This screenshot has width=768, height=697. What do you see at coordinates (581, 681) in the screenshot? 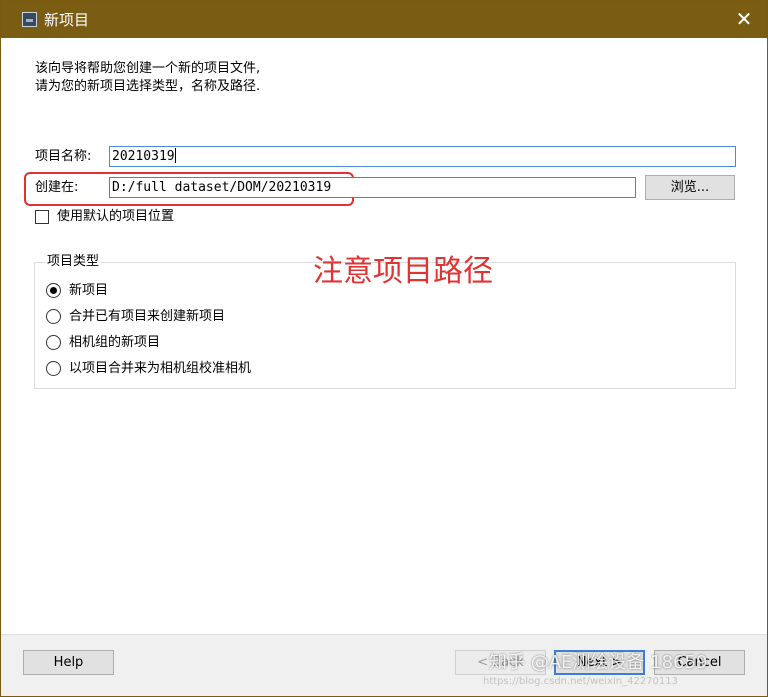
I see `watermark-url: https://blog.csdn.net/weixin_42270113` at bounding box center [581, 681].